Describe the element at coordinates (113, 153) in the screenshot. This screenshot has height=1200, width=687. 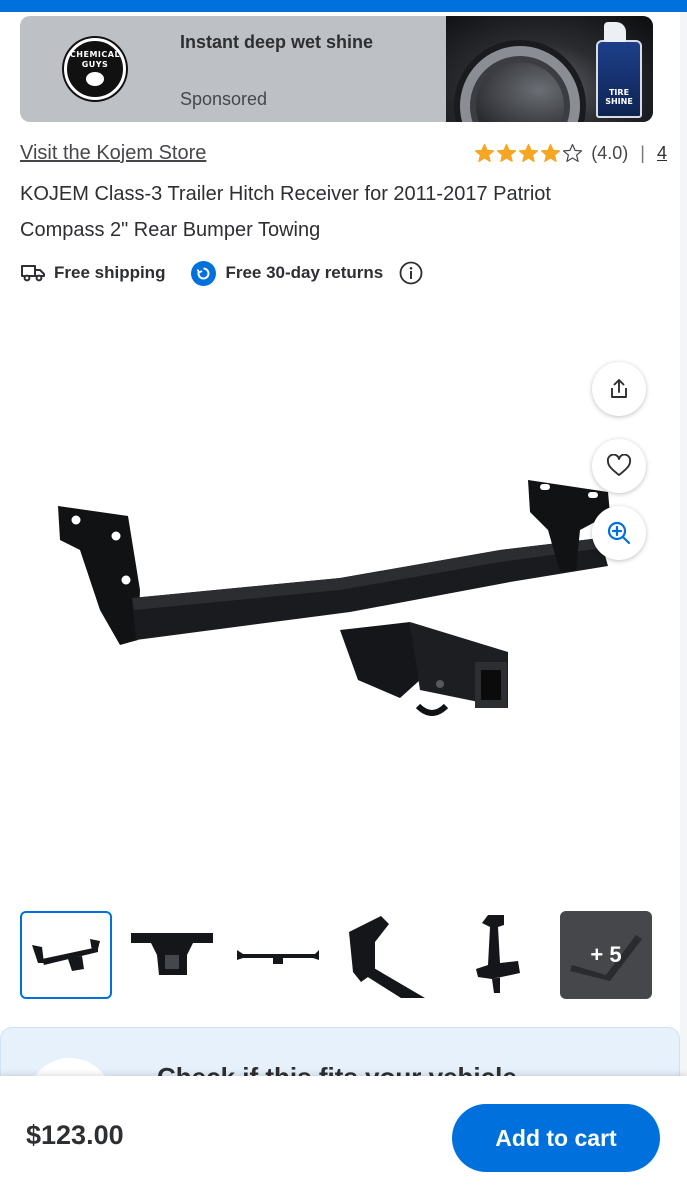
I see `store-link: Visit the Kojem Store` at that location.